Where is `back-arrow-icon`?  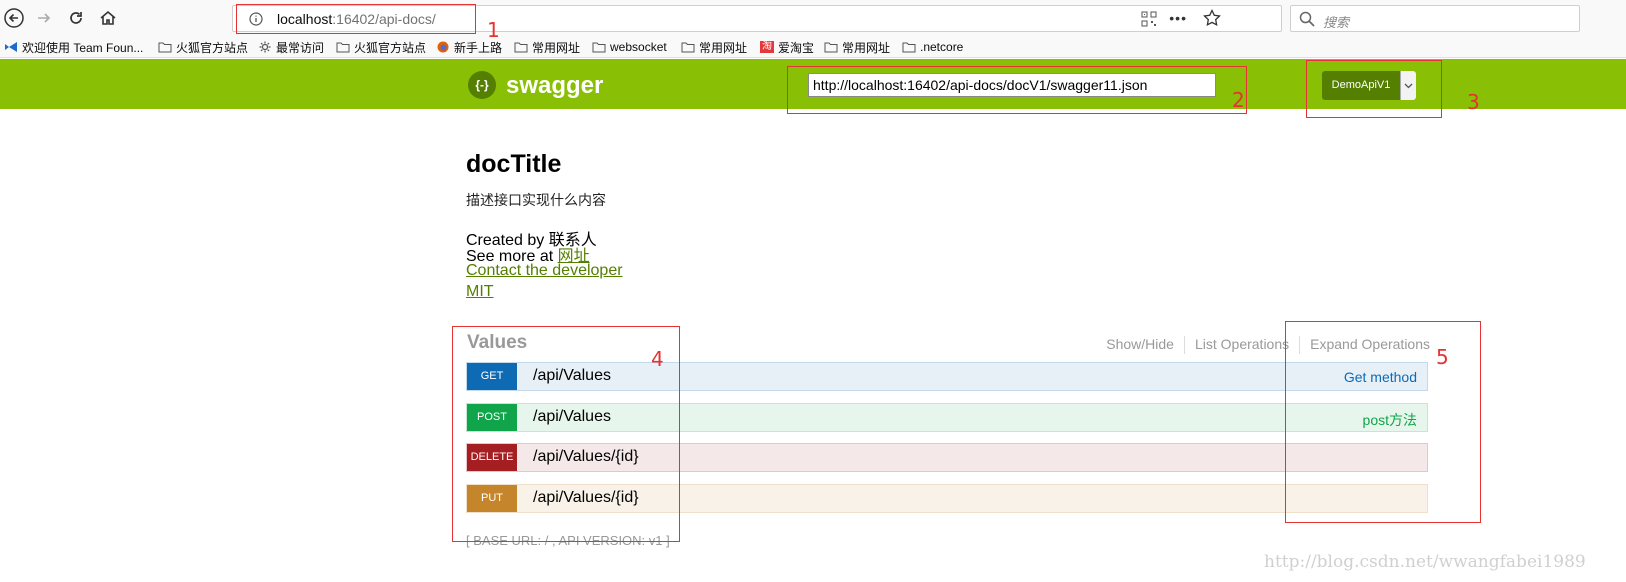 back-arrow-icon is located at coordinates (14, 18).